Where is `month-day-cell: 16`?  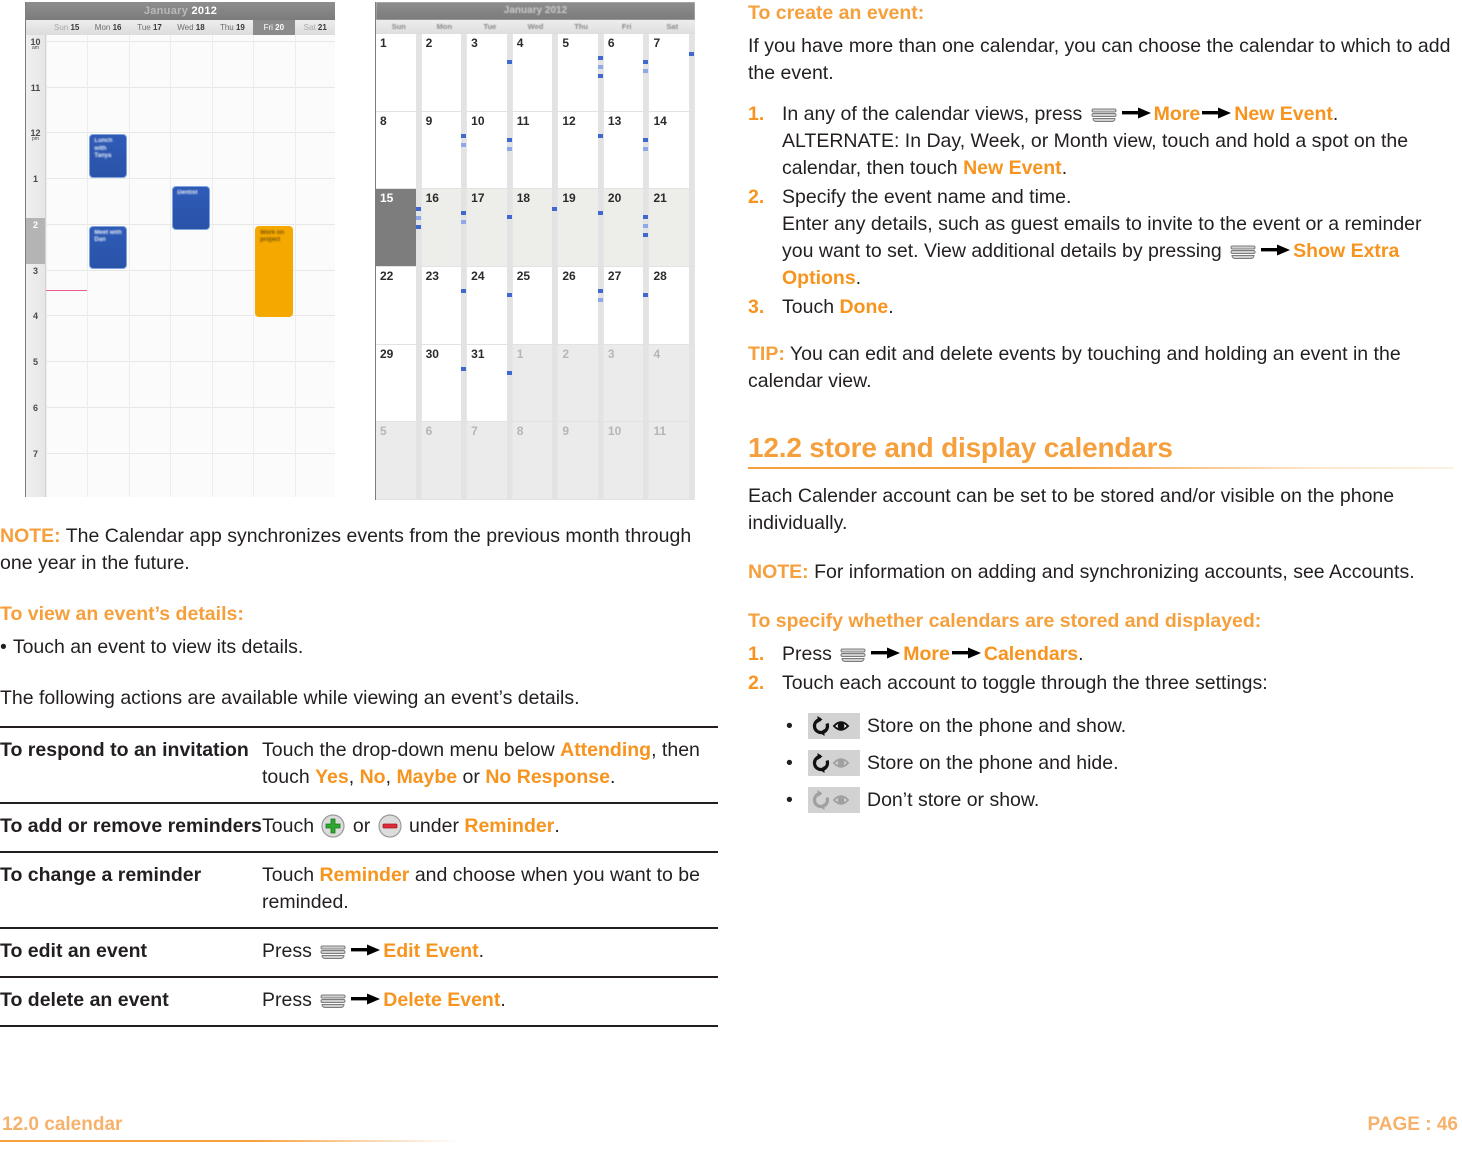
month-day-cell: 16 is located at coordinates (444, 228).